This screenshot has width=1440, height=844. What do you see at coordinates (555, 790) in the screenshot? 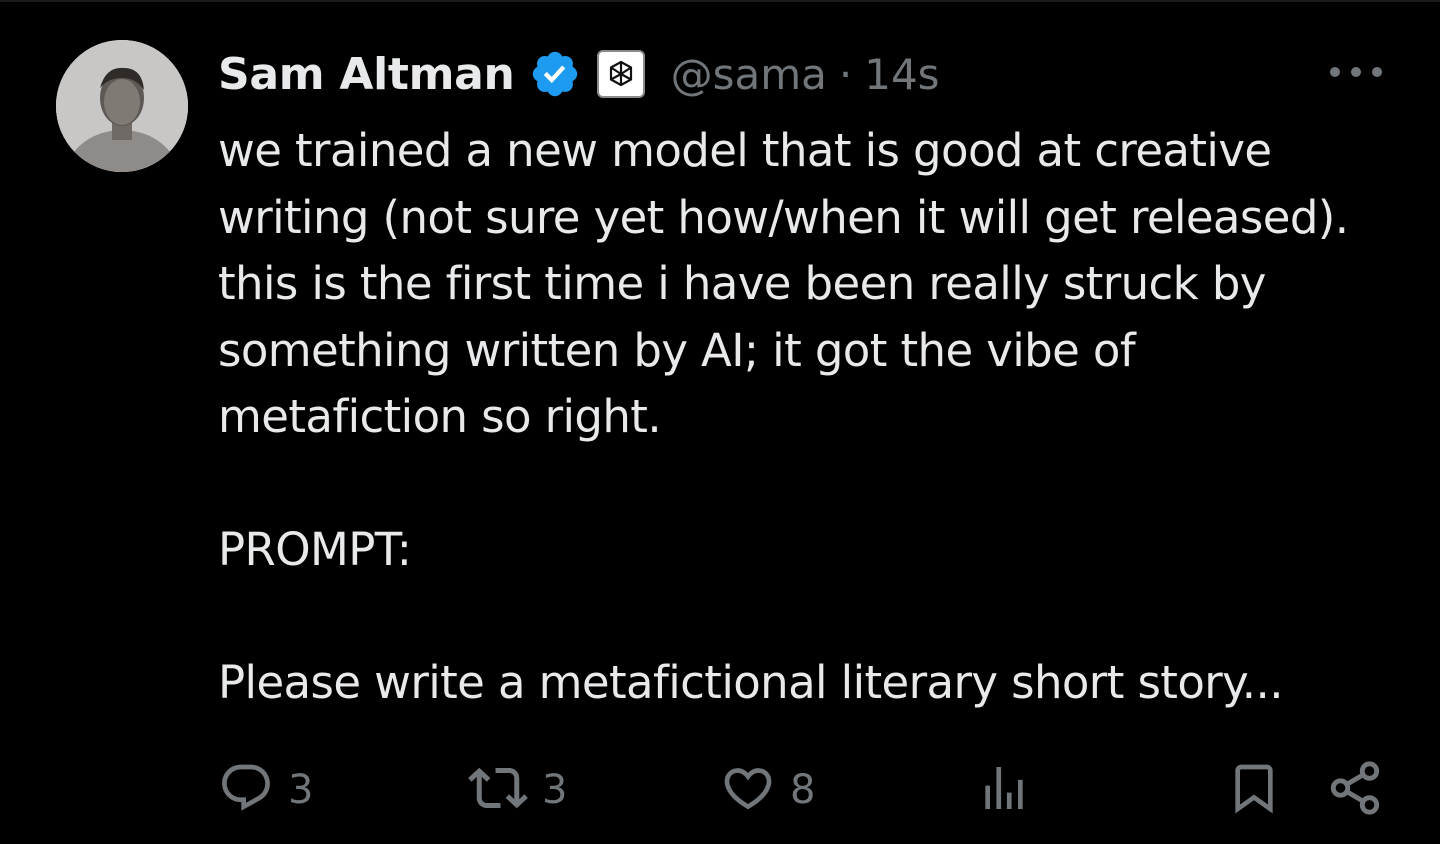
I see `repost-count: 3` at bounding box center [555, 790].